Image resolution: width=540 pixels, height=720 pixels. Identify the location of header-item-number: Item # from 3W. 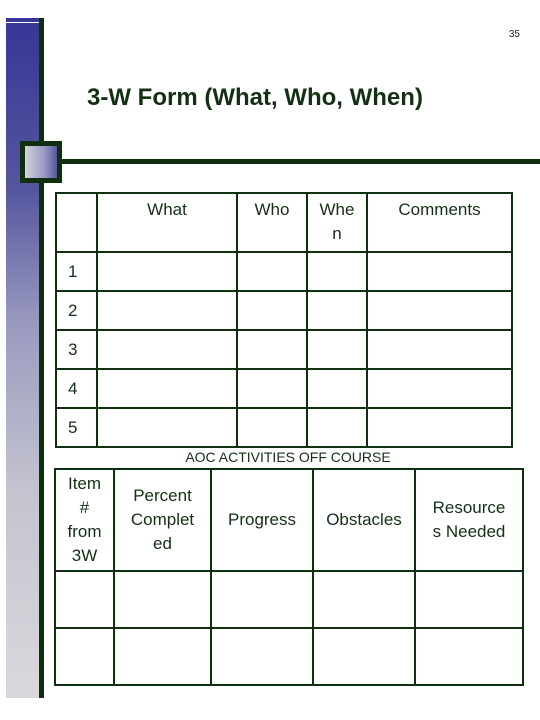
(84, 520).